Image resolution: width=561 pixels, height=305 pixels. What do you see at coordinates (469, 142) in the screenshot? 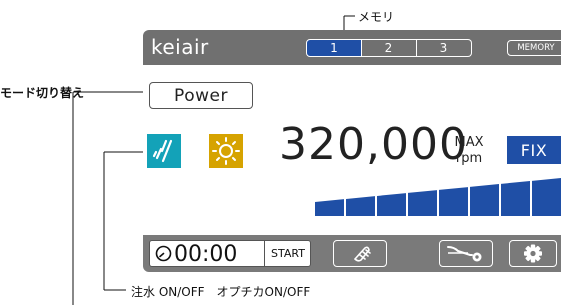
I see `speed-max-label: MAX` at bounding box center [469, 142].